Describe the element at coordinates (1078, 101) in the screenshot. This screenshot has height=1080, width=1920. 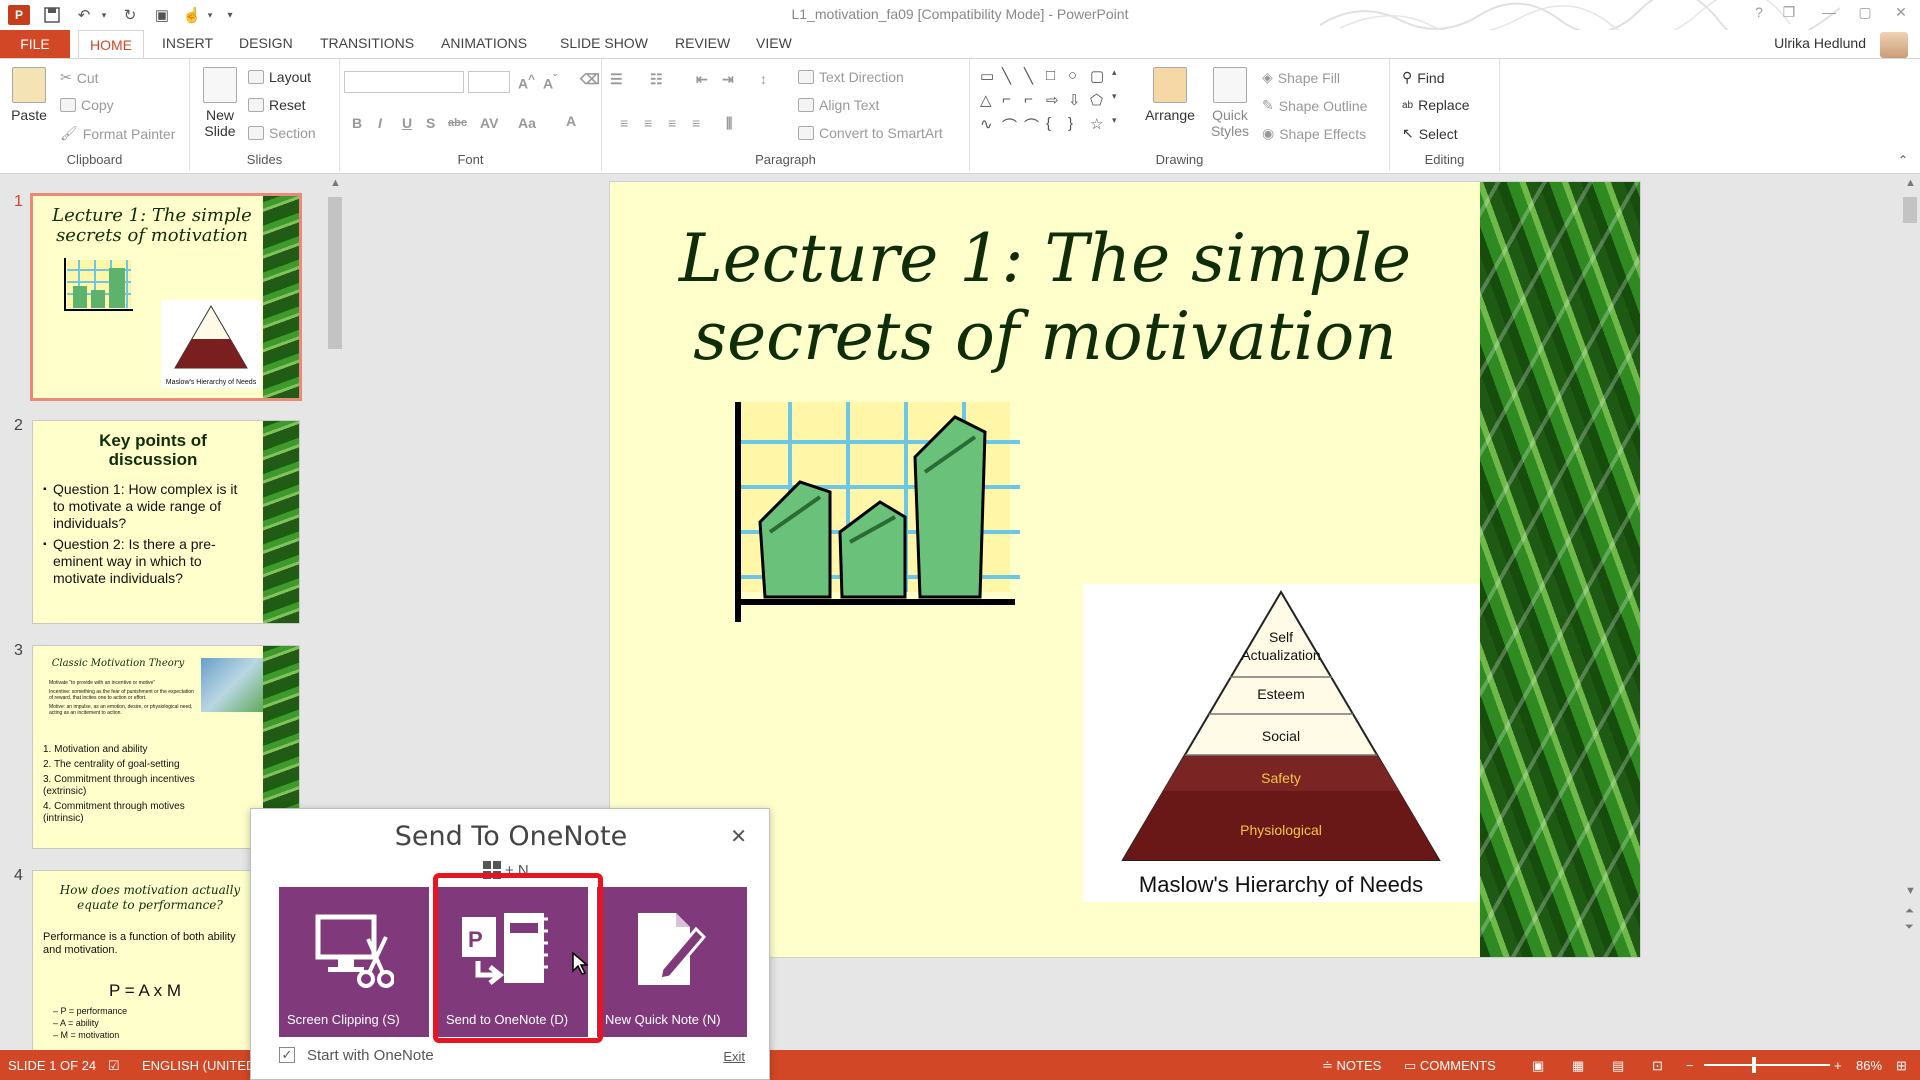
I see `down-arrow-shape-icon: ⇩` at that location.